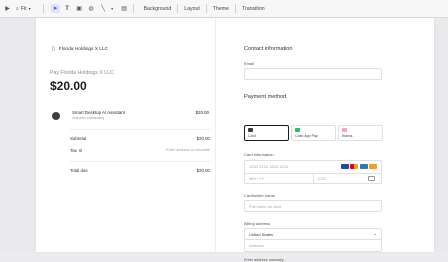 This screenshot has width=448, height=262. I want to click on tax-hint: Enter address to calculate, so click(188, 150).